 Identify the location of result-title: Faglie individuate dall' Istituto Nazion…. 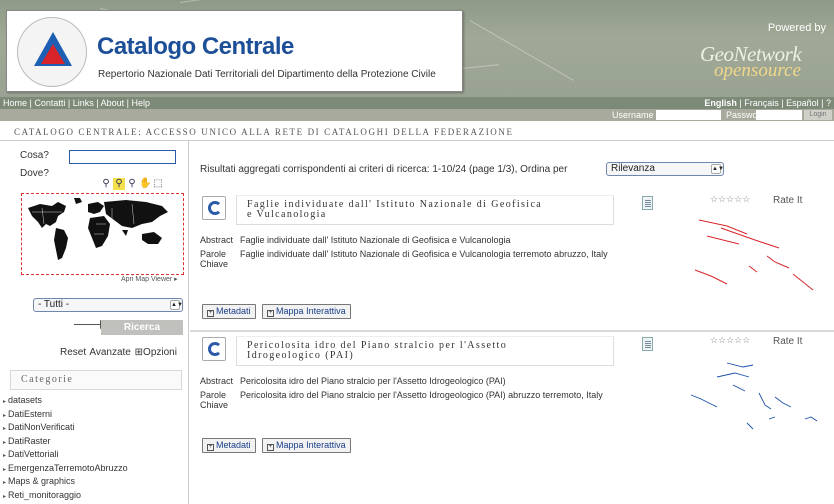
(425, 210).